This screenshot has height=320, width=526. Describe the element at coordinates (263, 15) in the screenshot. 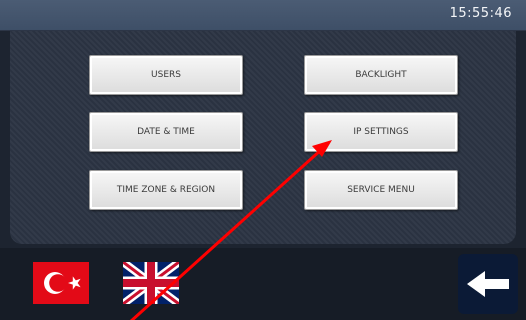

I see `status-bar: 15:55:46` at that location.